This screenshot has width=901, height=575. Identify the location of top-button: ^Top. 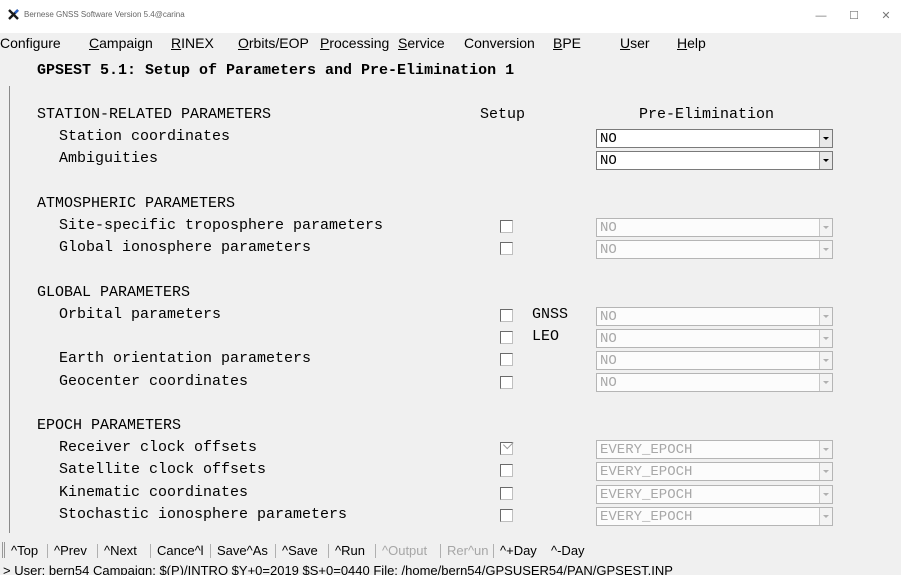
(24, 550).